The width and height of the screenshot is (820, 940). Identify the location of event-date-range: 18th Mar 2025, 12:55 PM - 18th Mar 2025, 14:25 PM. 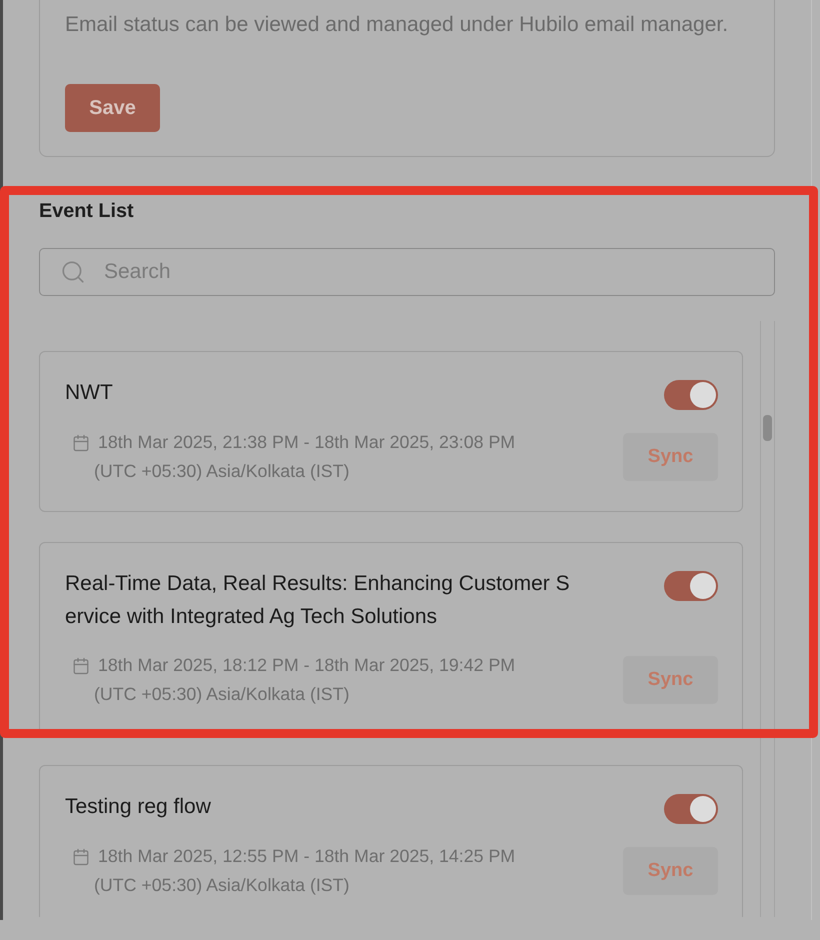
(307, 856).